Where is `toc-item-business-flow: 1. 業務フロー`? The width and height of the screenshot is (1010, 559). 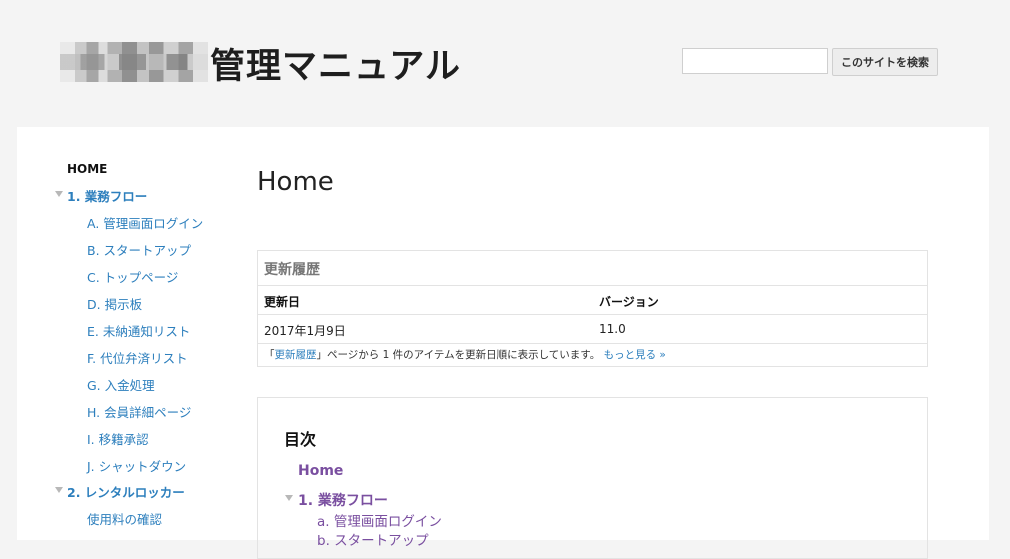
toc-item-business-flow: 1. 業務フロー is located at coordinates (343, 500).